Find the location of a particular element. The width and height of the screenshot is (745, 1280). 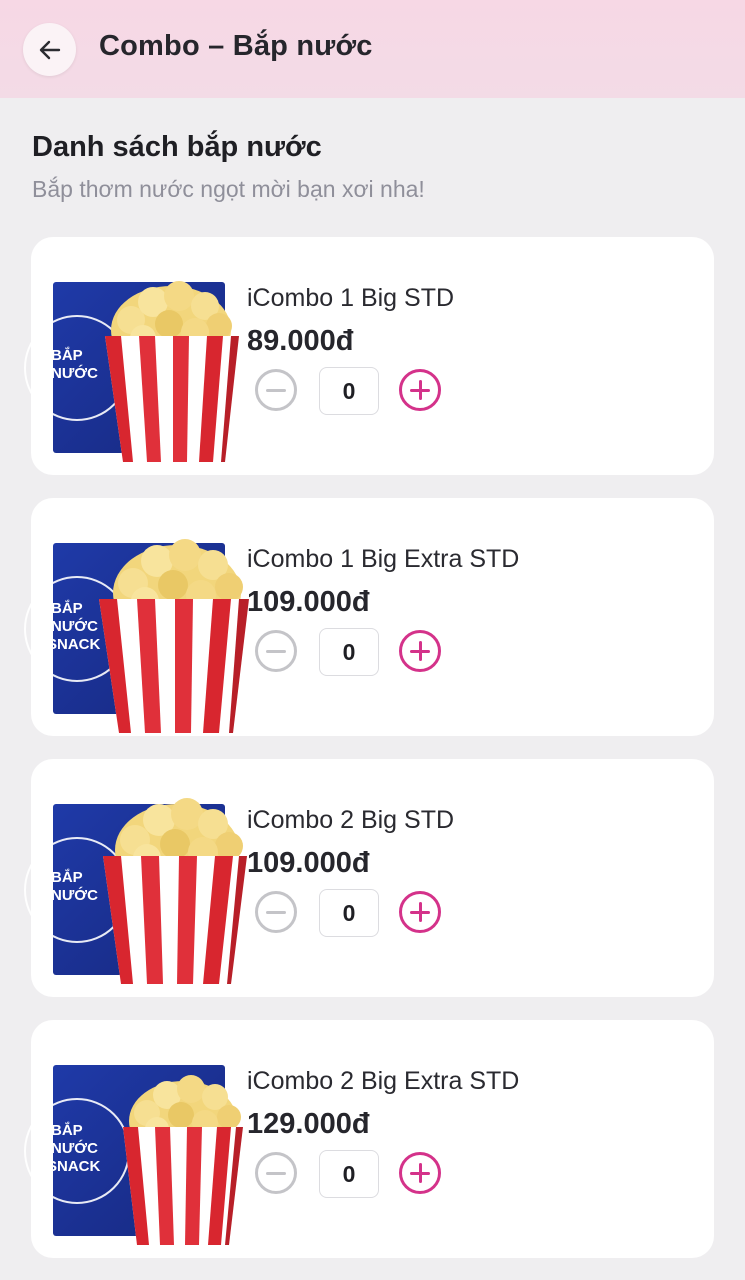

product-name: iCombo 1 Big STD is located at coordinates (351, 298).